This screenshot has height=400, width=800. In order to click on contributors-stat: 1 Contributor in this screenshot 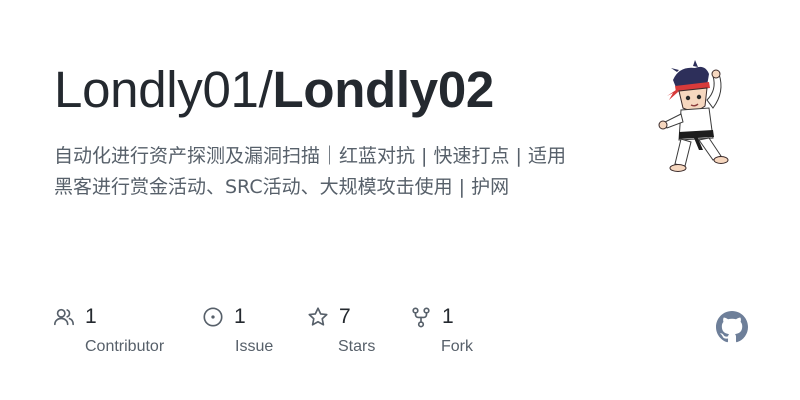, I will do `click(108, 328)`.